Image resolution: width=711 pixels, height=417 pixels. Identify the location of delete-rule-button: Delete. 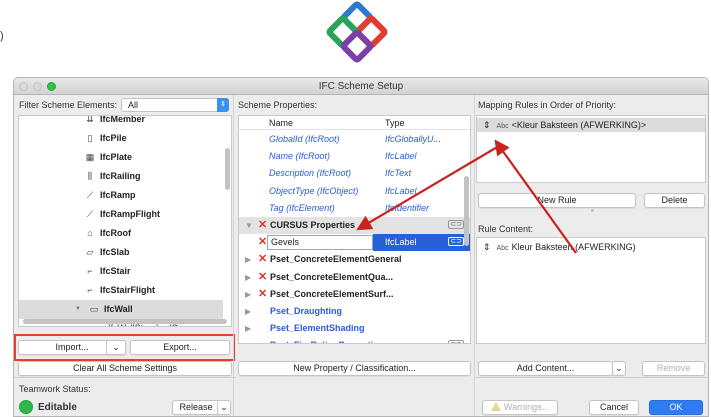
(674, 200).